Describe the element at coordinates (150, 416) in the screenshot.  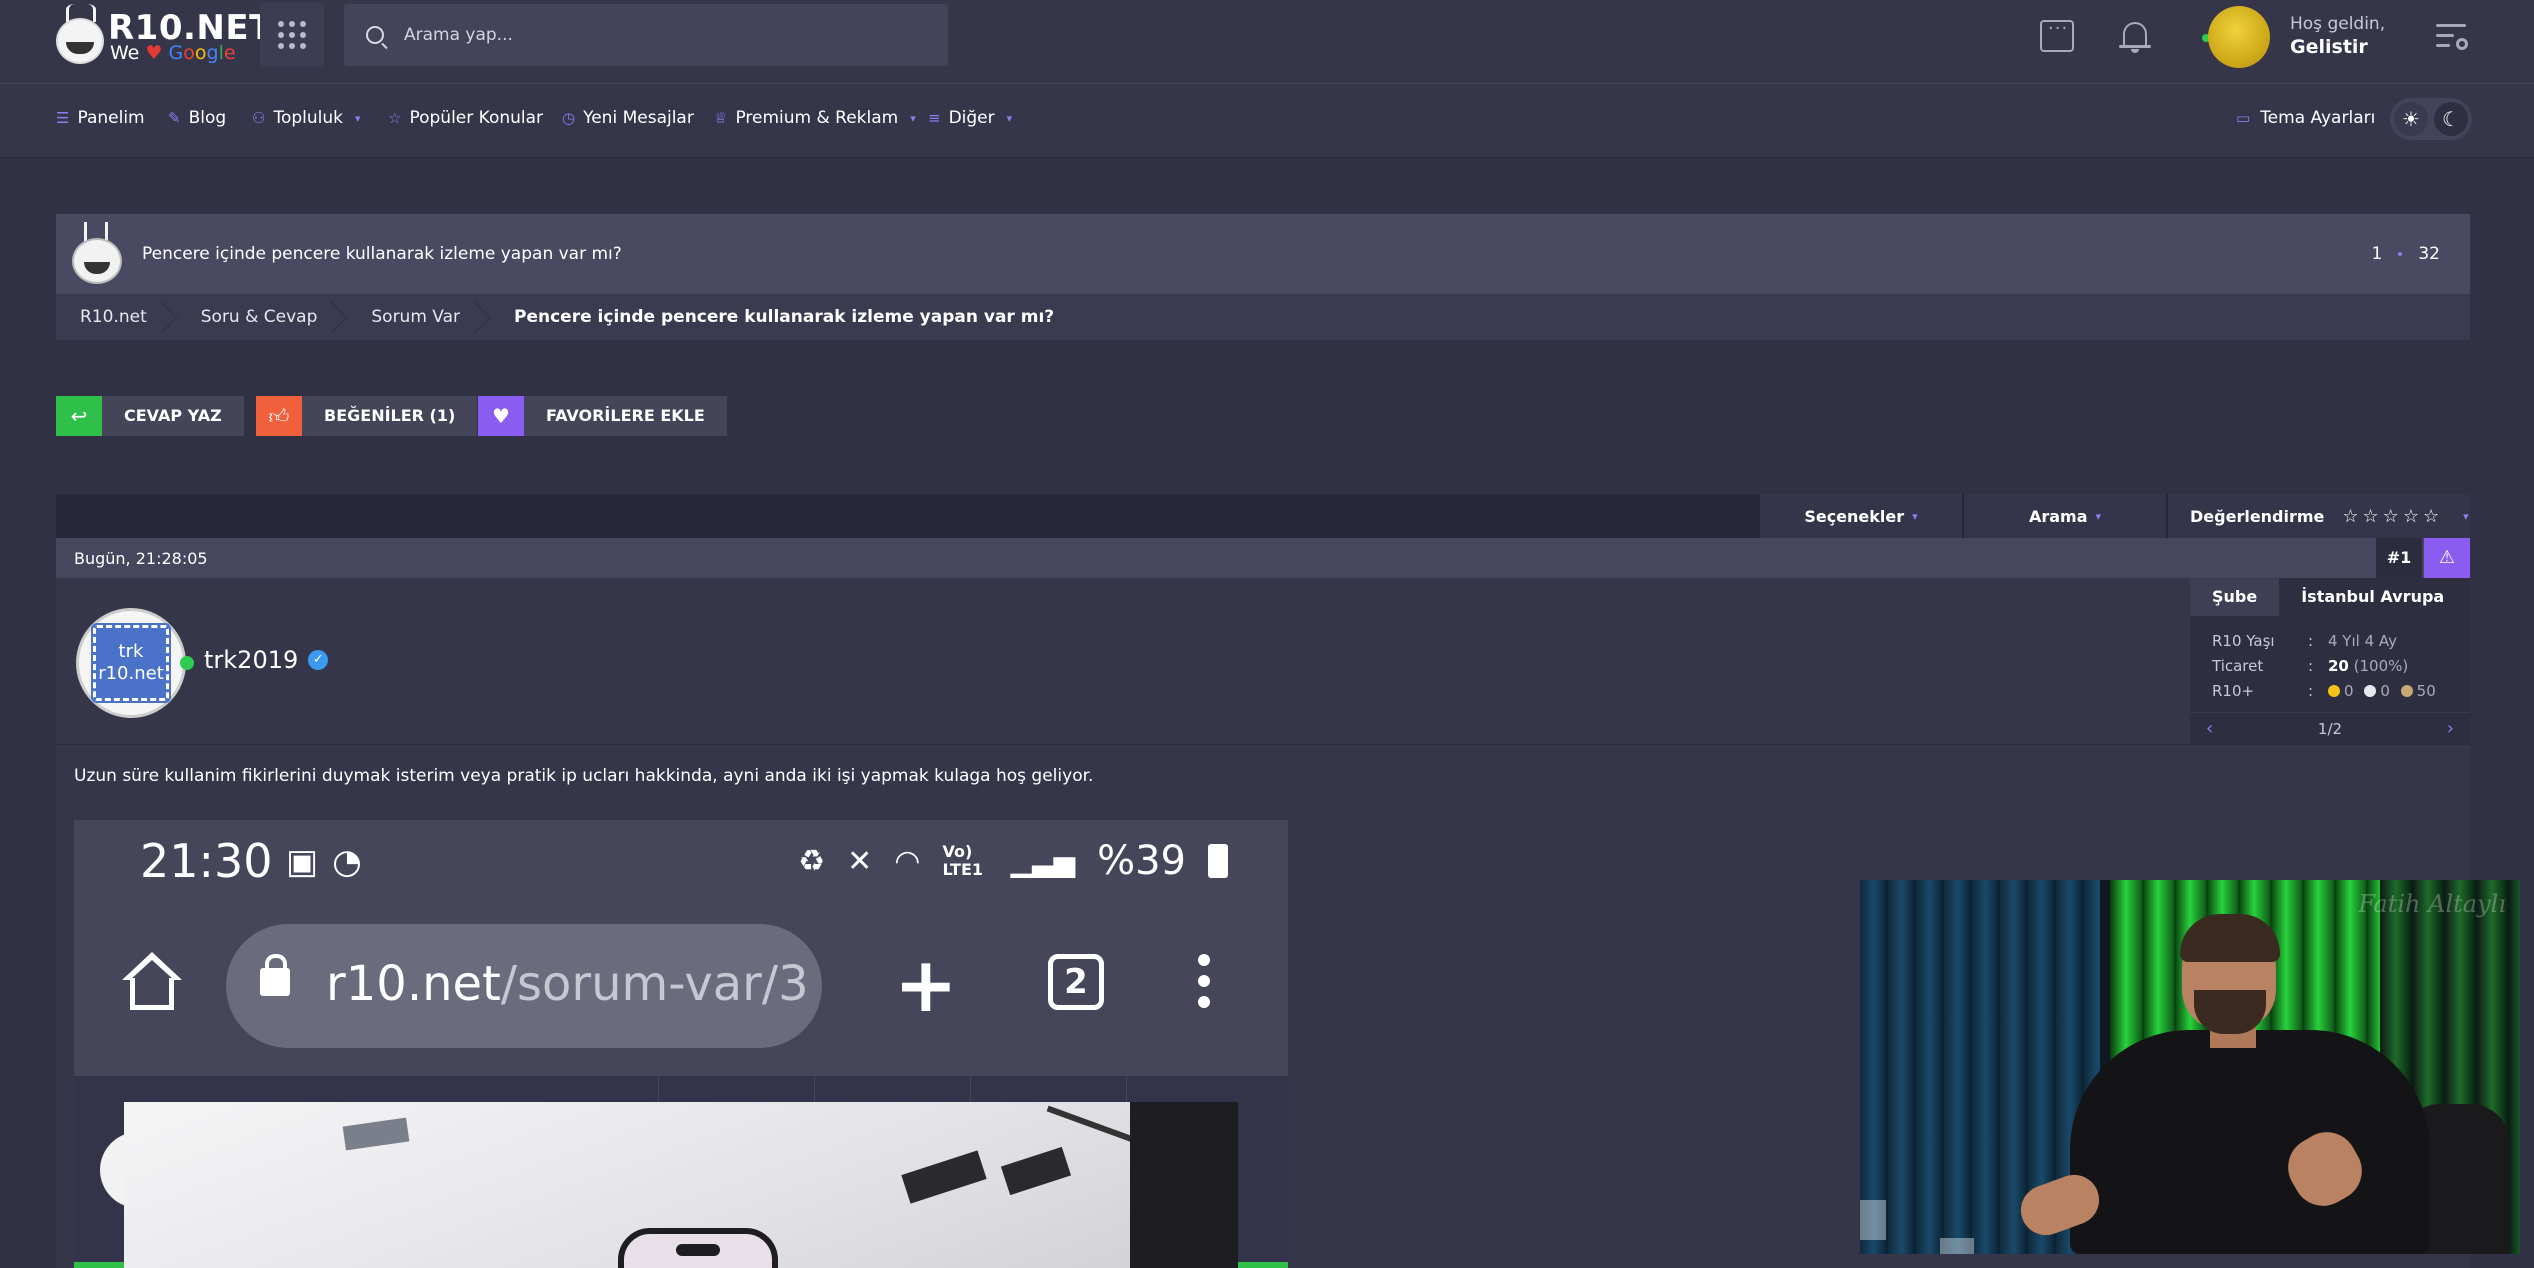
I see `reply-button: ↩ CEVAP YAZ` at that location.